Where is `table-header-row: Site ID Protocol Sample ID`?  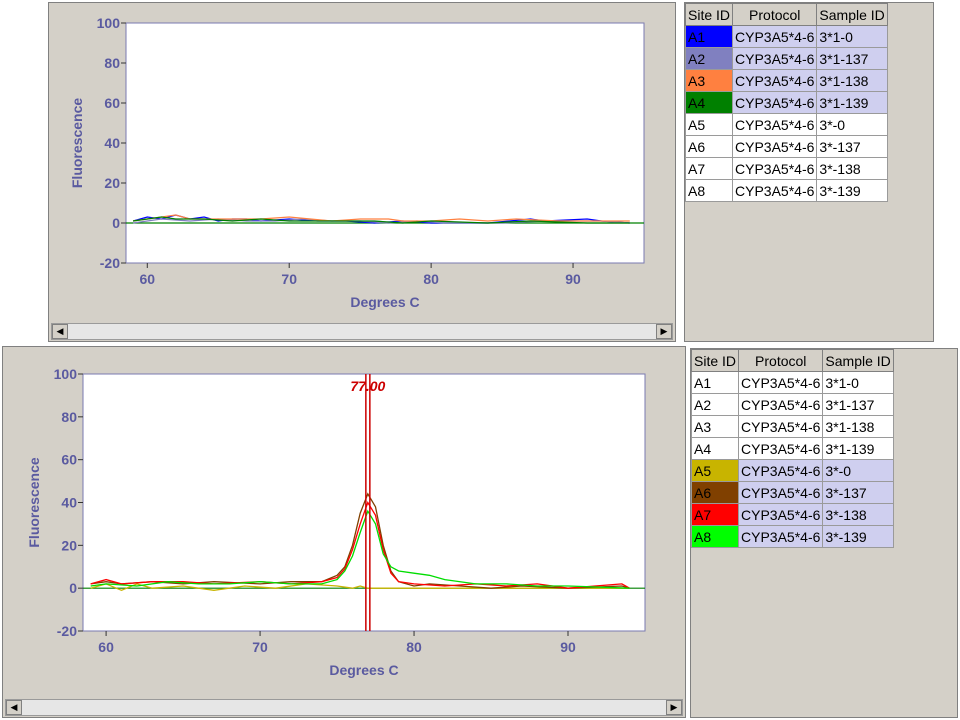
table-header-row: Site ID Protocol Sample ID is located at coordinates (792, 360).